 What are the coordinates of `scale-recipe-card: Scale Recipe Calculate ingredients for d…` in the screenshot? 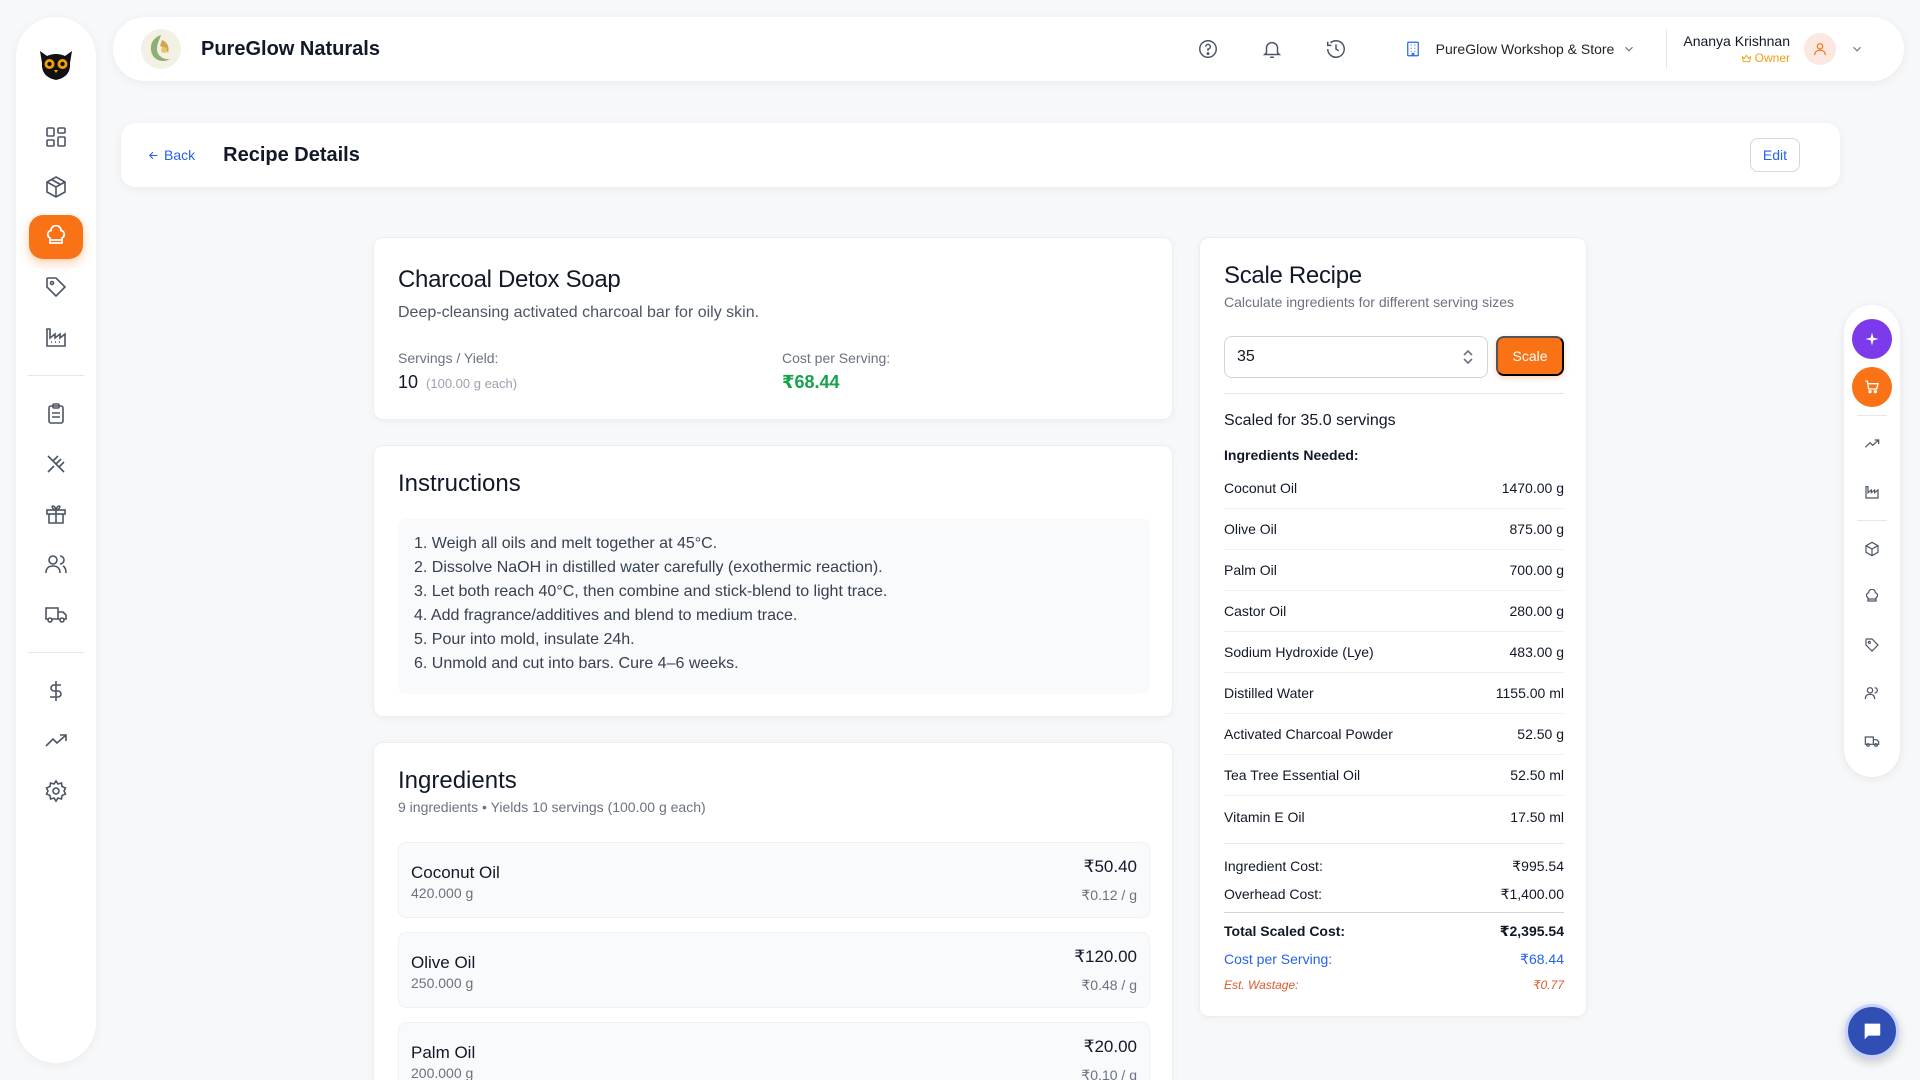 It's located at (1393, 627).